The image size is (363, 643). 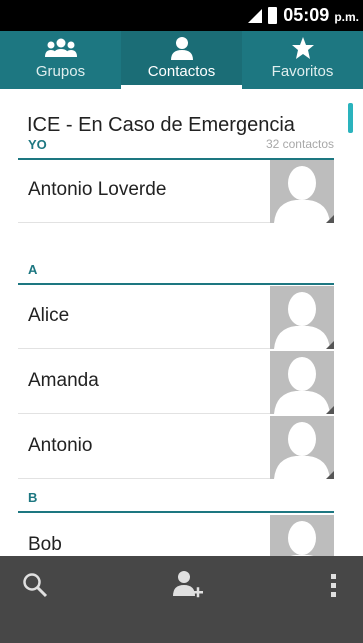 I want to click on section-letter: A, so click(x=33, y=269).